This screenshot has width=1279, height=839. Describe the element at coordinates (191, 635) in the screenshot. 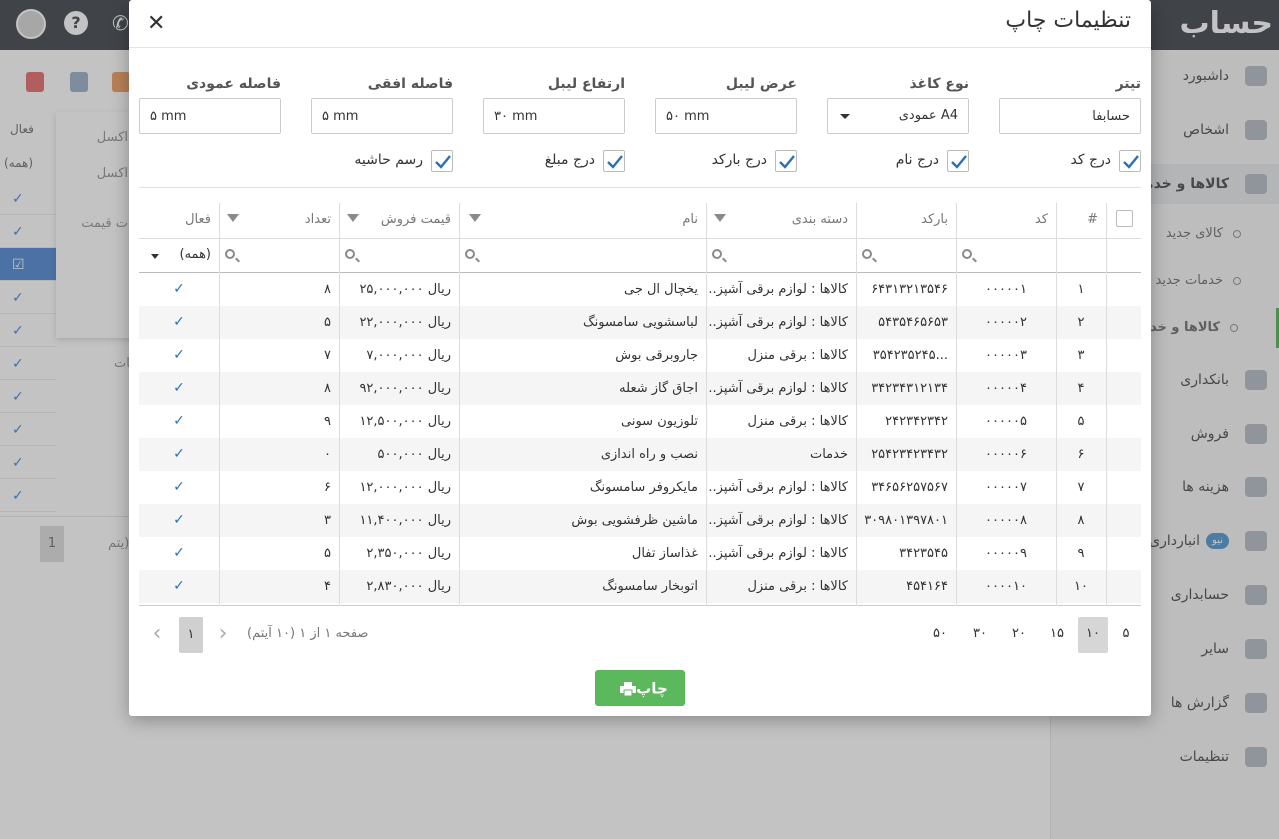

I see `current-page: ۱` at that location.